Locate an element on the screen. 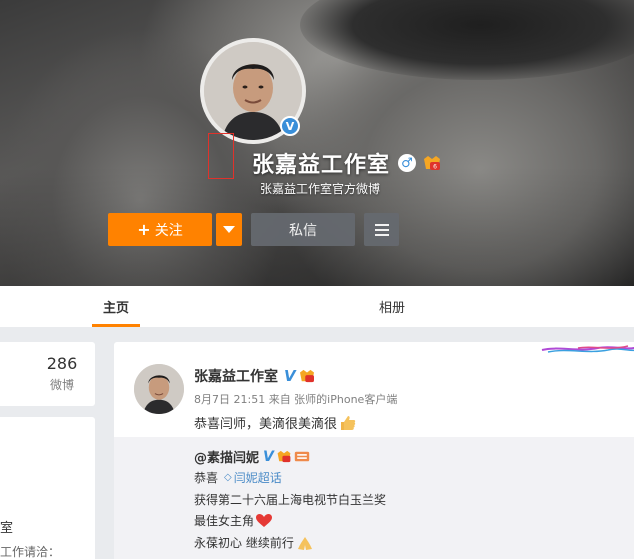 This screenshot has height=559, width=634. profile-tab-bar: 主页 相册 is located at coordinates (317, 306).